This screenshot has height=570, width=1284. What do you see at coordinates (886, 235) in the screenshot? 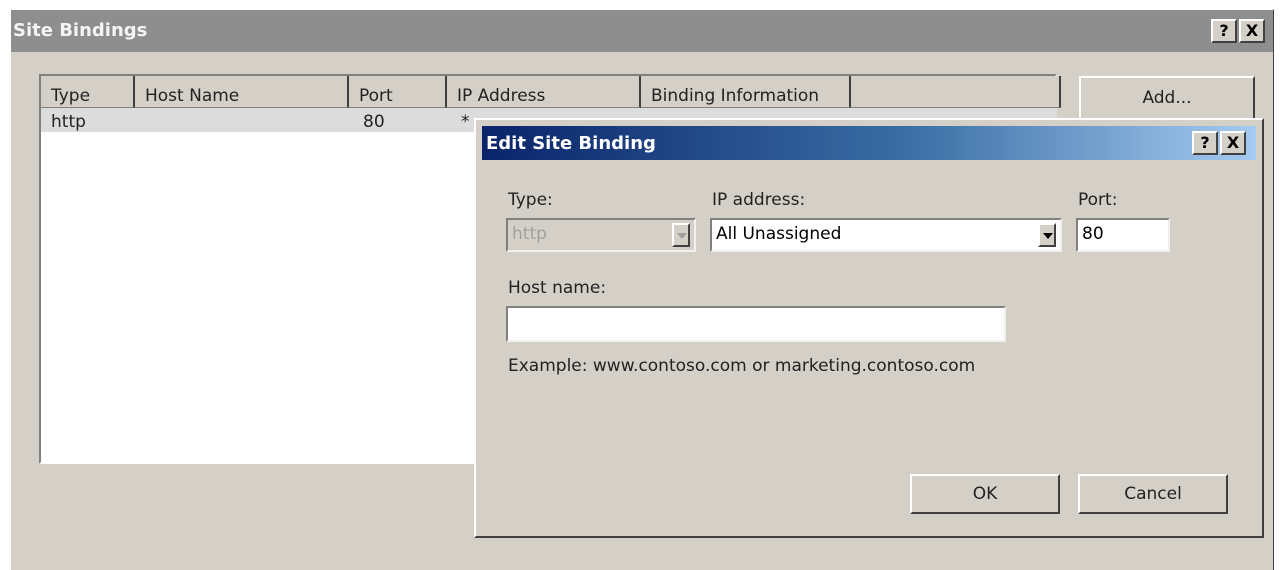
I see `ip-address-select: All Unassigned` at bounding box center [886, 235].